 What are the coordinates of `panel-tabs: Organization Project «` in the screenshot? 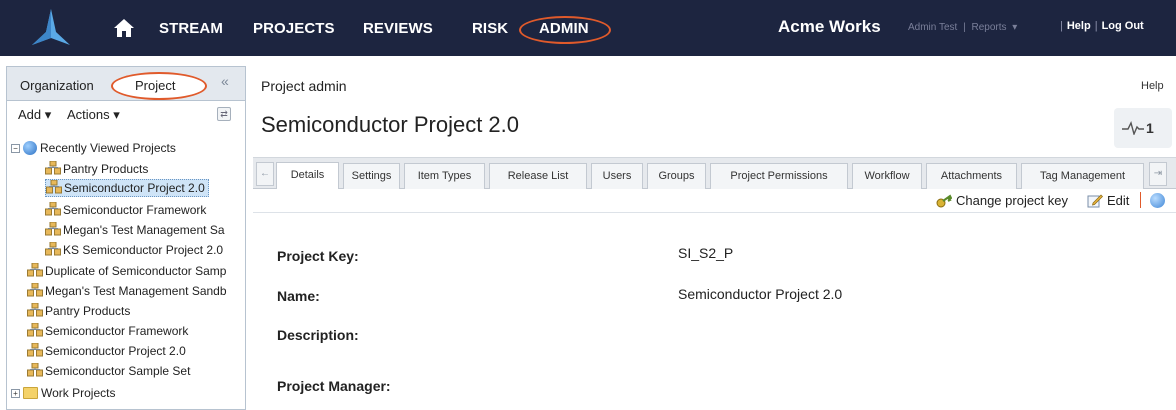 It's located at (126, 84).